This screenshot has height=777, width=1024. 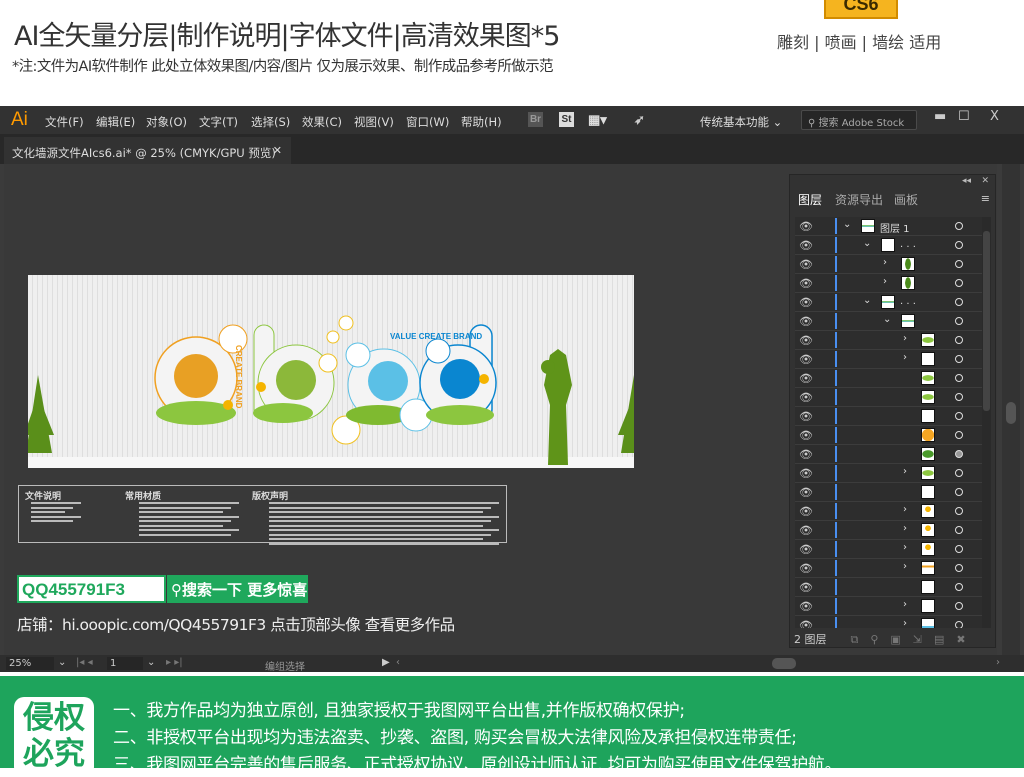 I want to click on tab-layers: 图层, so click(x=810, y=199).